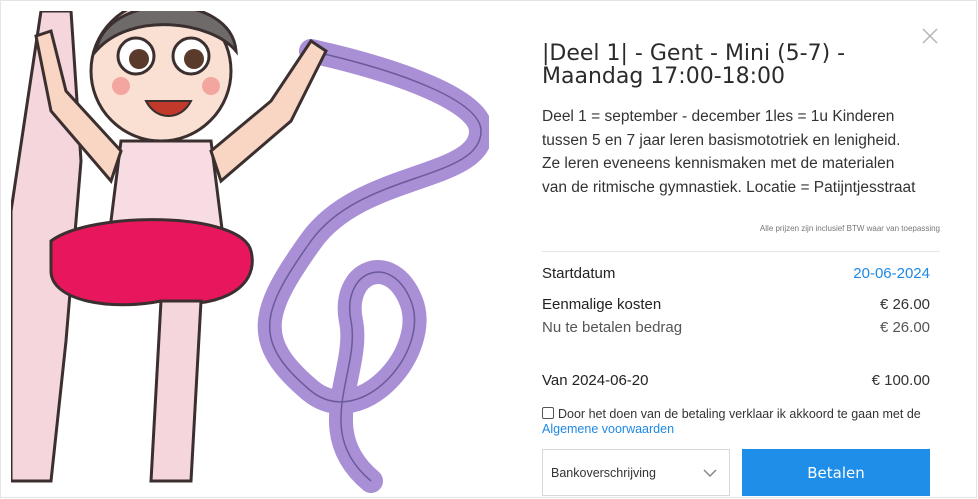  I want to click on one-time-cost-row: Eenmalige kosten € 26.00, so click(736, 304).